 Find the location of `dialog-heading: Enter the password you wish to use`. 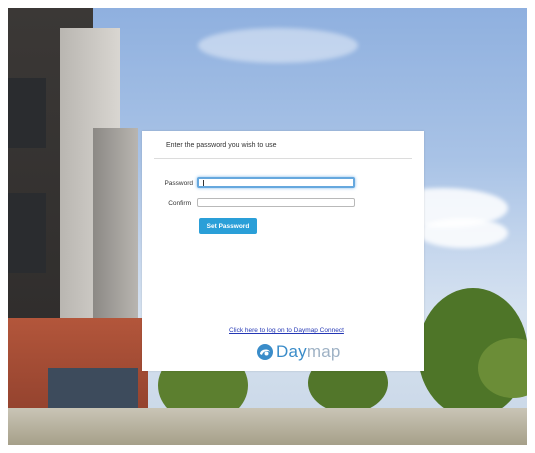

dialog-heading: Enter the password you wish to use is located at coordinates (221, 145).